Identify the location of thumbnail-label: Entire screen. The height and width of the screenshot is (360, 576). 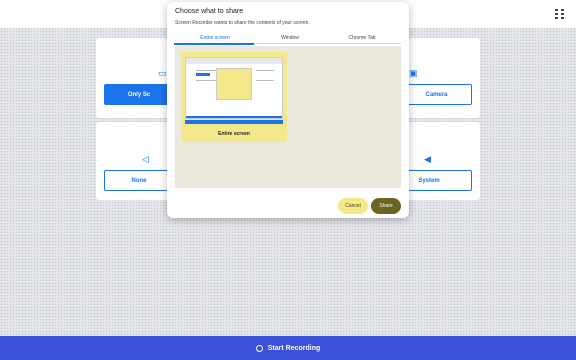
(234, 134).